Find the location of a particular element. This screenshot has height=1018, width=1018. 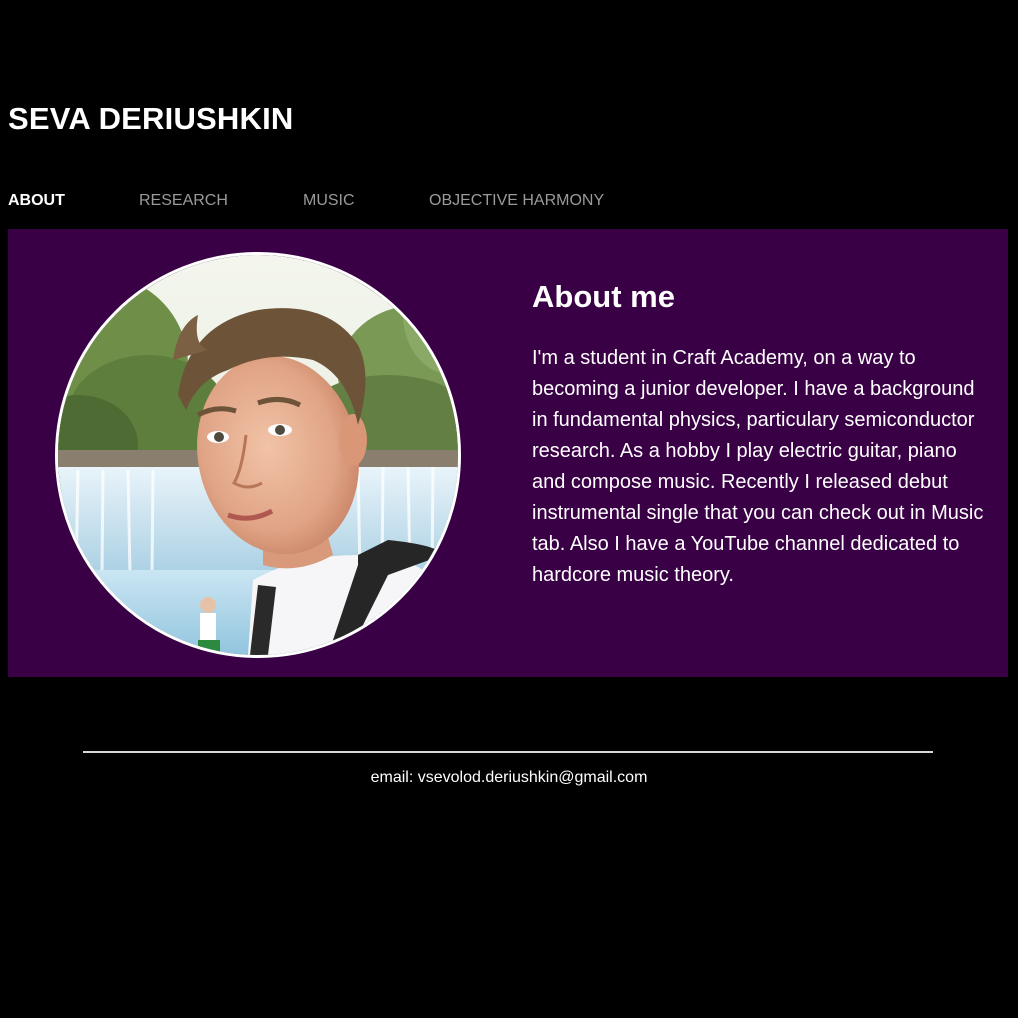

nav-item-research: RESEARCH is located at coordinates (183, 201).